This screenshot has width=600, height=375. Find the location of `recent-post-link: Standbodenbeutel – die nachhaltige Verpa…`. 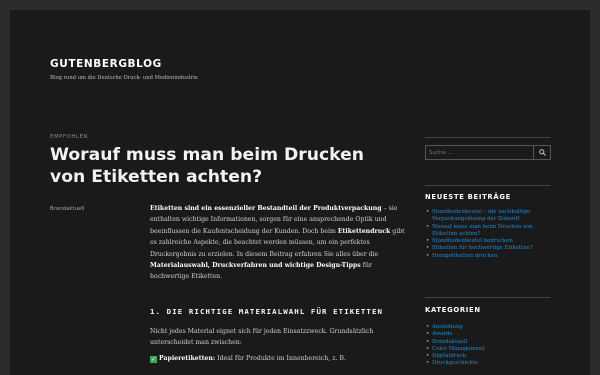

recent-post-link: Standbodenbeutel – die nachhaltige Verpa… is located at coordinates (487, 216).